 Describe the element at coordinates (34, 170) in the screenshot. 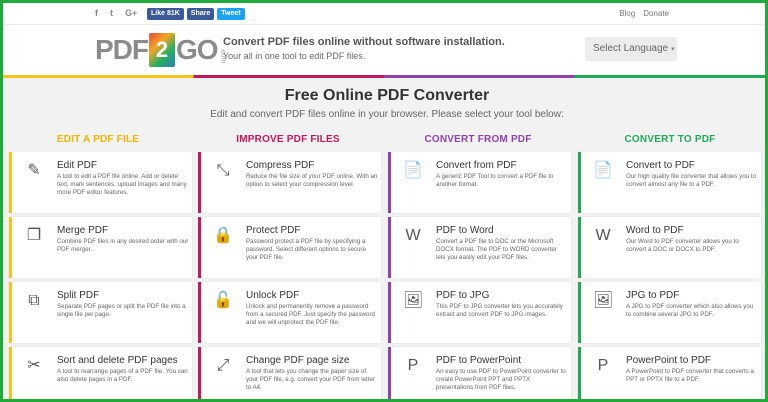

I see `edit-icon: ✎` at that location.